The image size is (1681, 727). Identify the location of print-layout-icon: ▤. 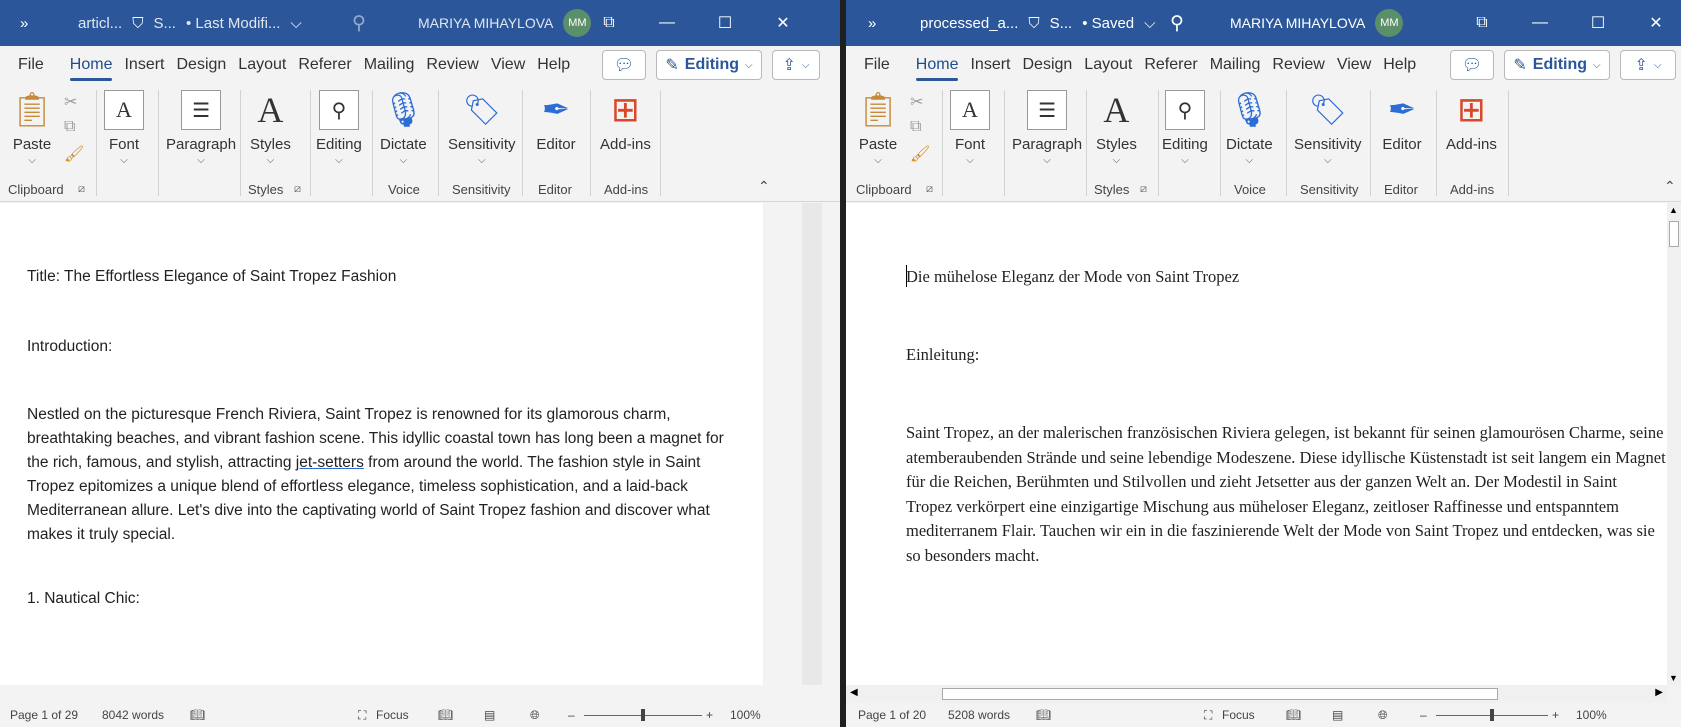
(489, 715).